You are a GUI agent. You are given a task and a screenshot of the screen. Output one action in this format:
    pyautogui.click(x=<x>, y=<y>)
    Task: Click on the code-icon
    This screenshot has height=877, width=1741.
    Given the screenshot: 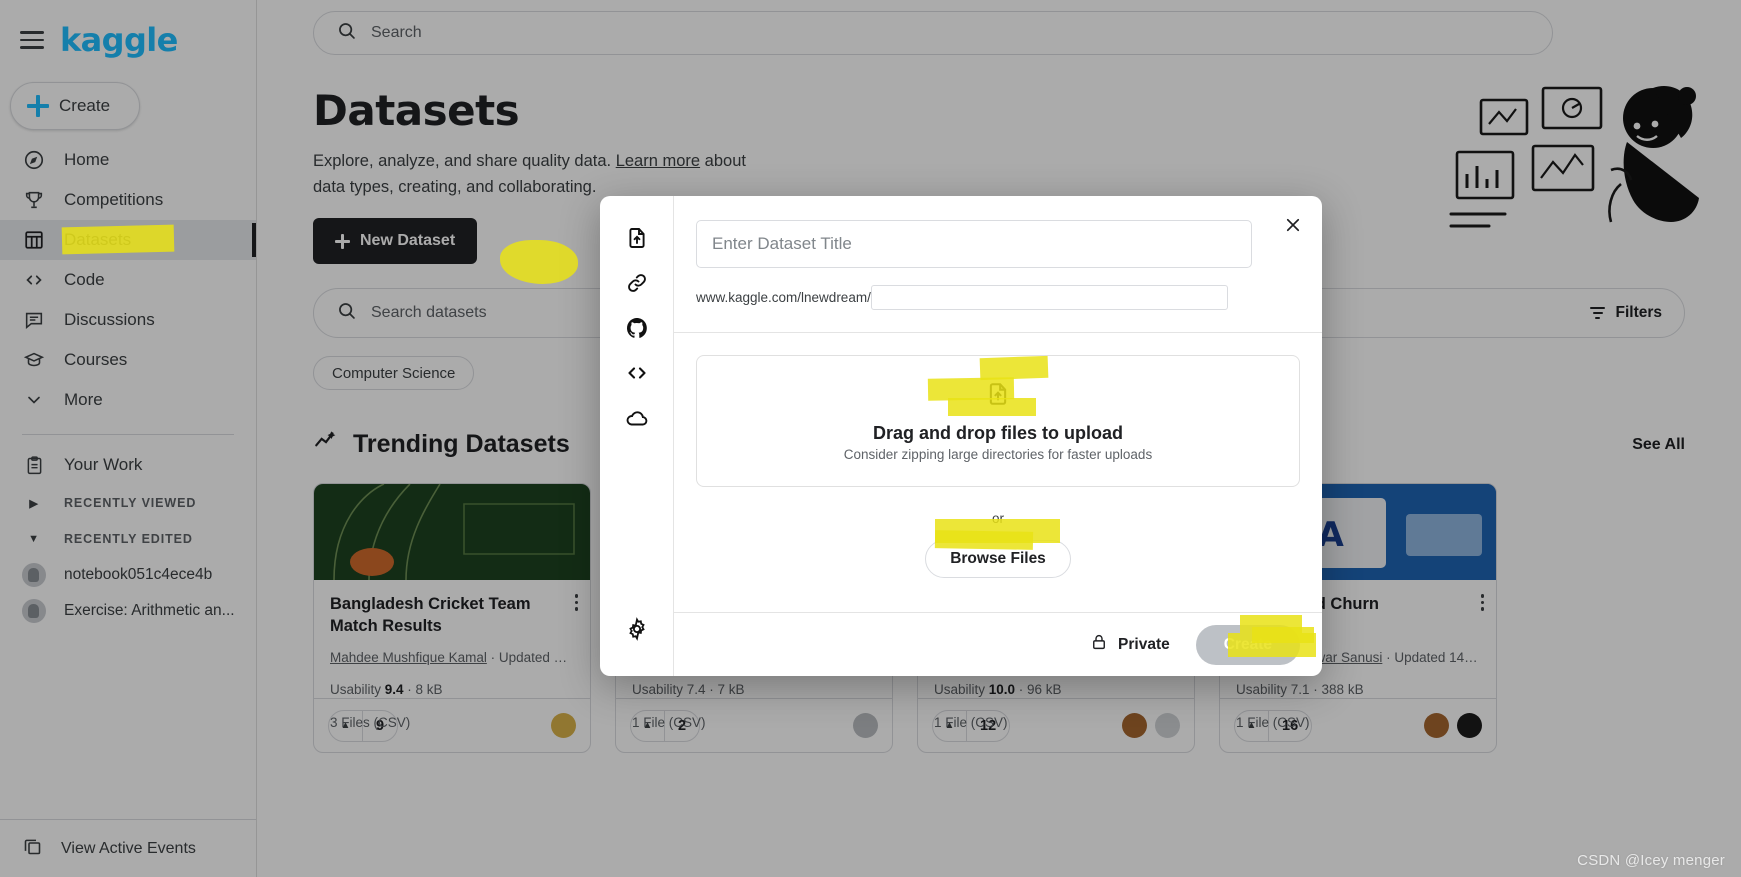 What is the action you would take?
    pyautogui.click(x=637, y=373)
    